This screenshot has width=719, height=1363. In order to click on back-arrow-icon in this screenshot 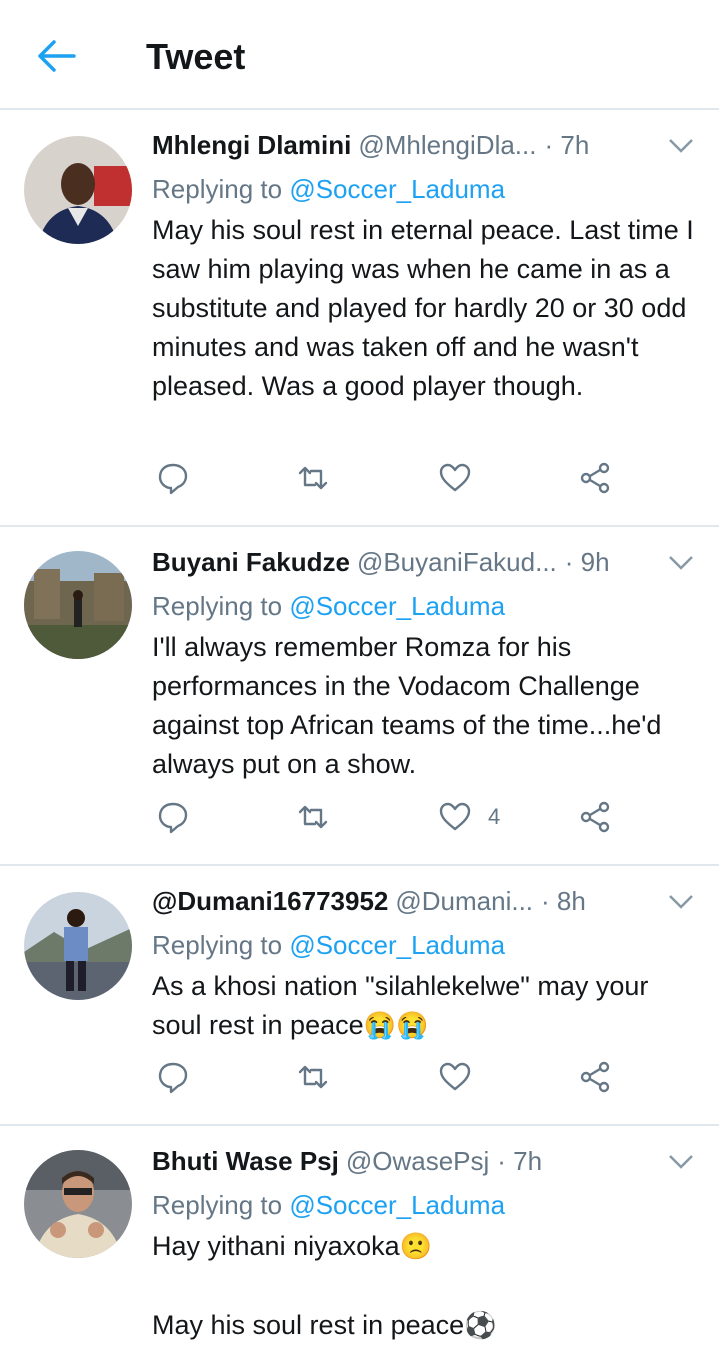, I will do `click(56, 56)`.